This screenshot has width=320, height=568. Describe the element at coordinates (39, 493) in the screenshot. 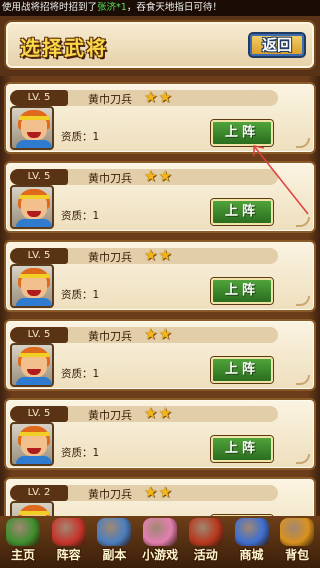

I see `level-badge: LV. 2` at that location.